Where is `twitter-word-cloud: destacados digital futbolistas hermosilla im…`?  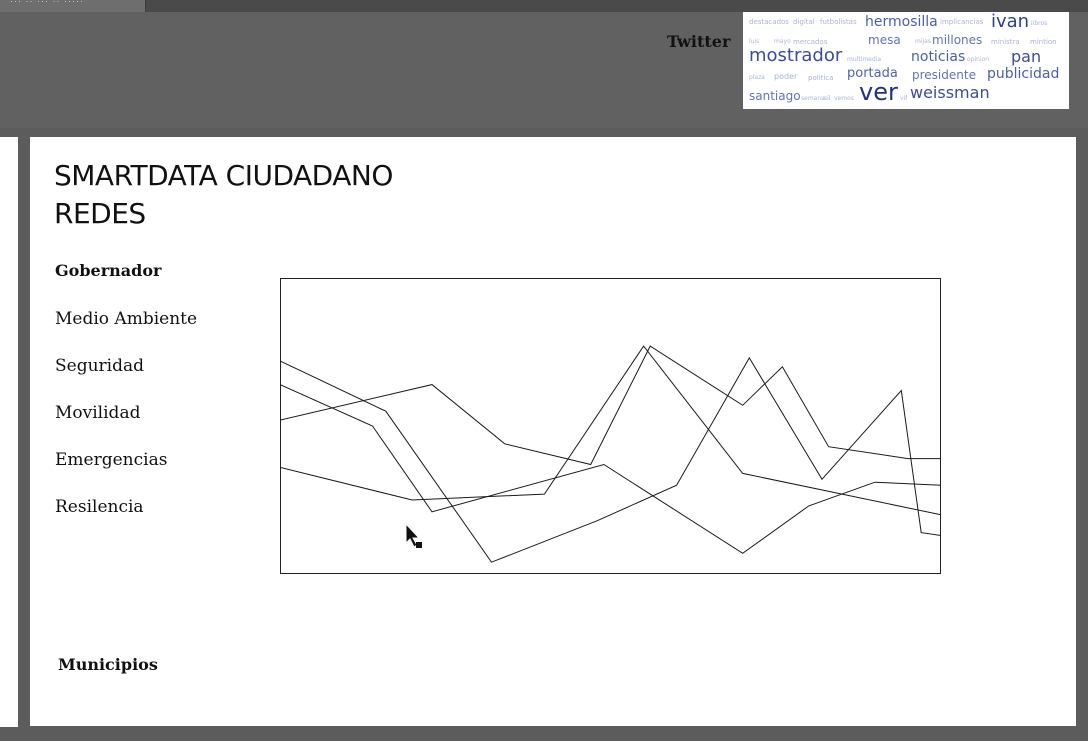 twitter-word-cloud: destacados digital futbolistas hermosilla im… is located at coordinates (906, 60).